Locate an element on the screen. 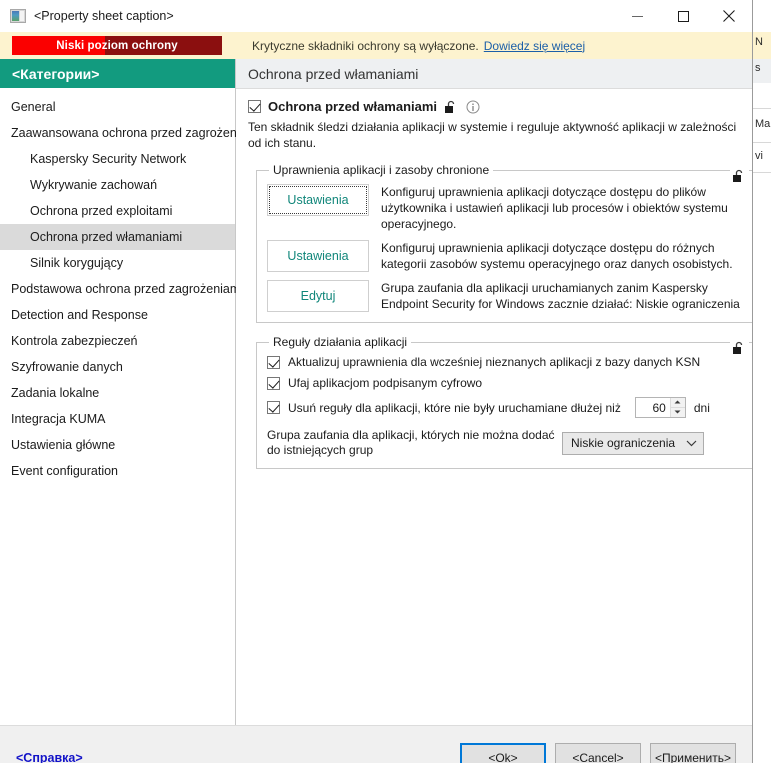 This screenshot has width=771, height=763. trust-group-value: Niskie ograniczenia is located at coordinates (623, 443).